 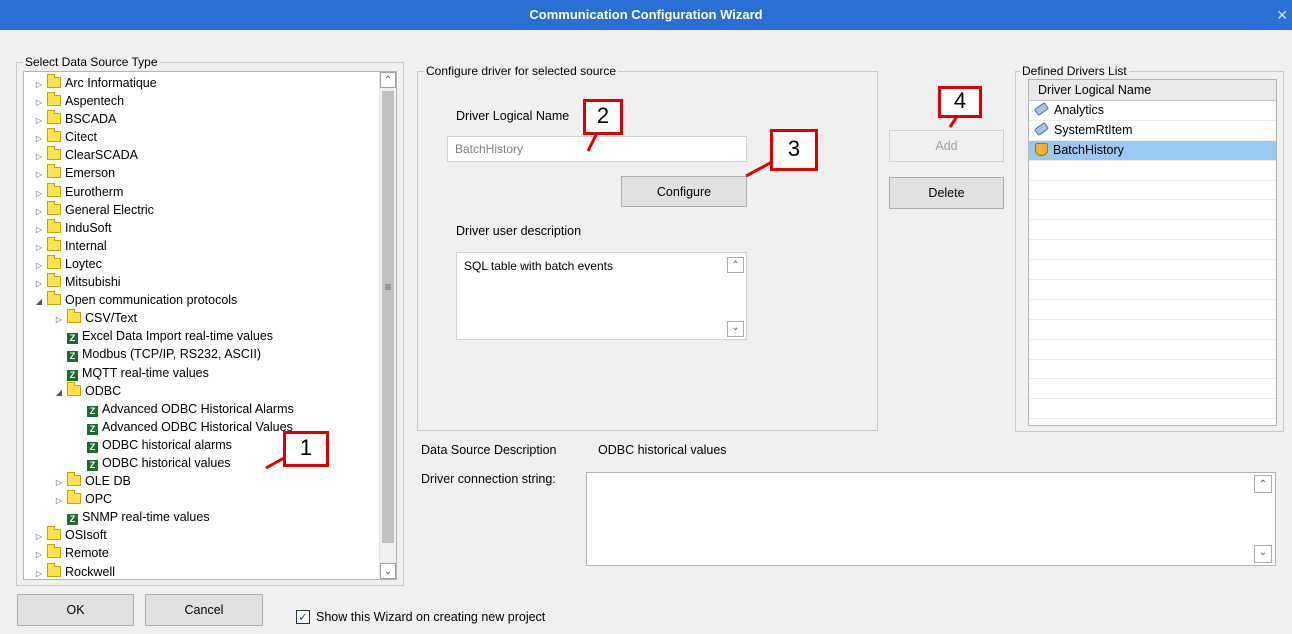 What do you see at coordinates (109, 209) in the screenshot?
I see `tree-item-label: General Electric` at bounding box center [109, 209].